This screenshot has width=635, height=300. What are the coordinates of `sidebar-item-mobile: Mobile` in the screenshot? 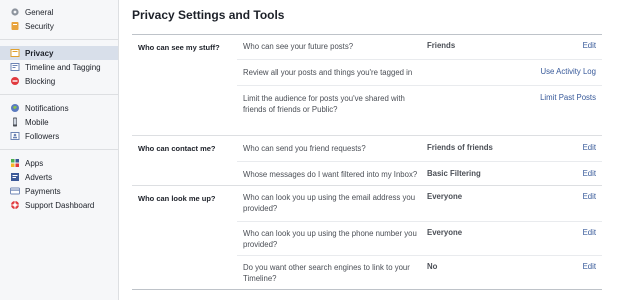 It's located at (59, 122).